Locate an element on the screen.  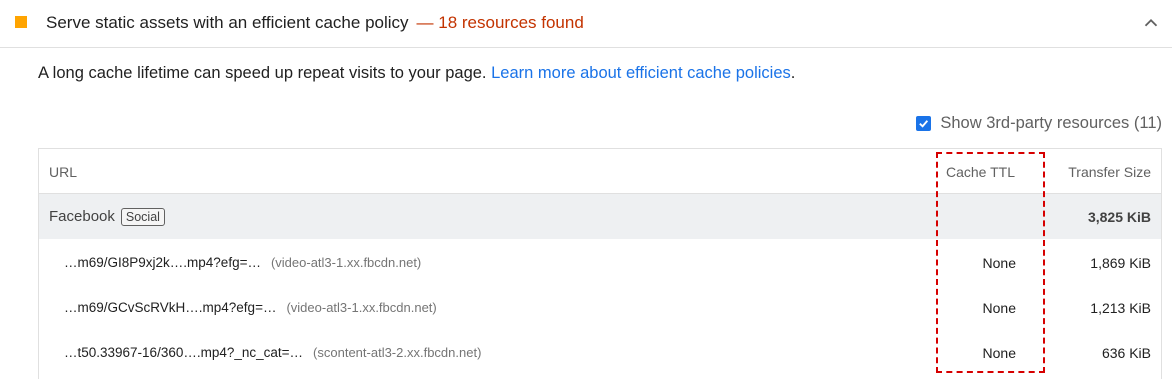
description-end: . is located at coordinates (793, 73).